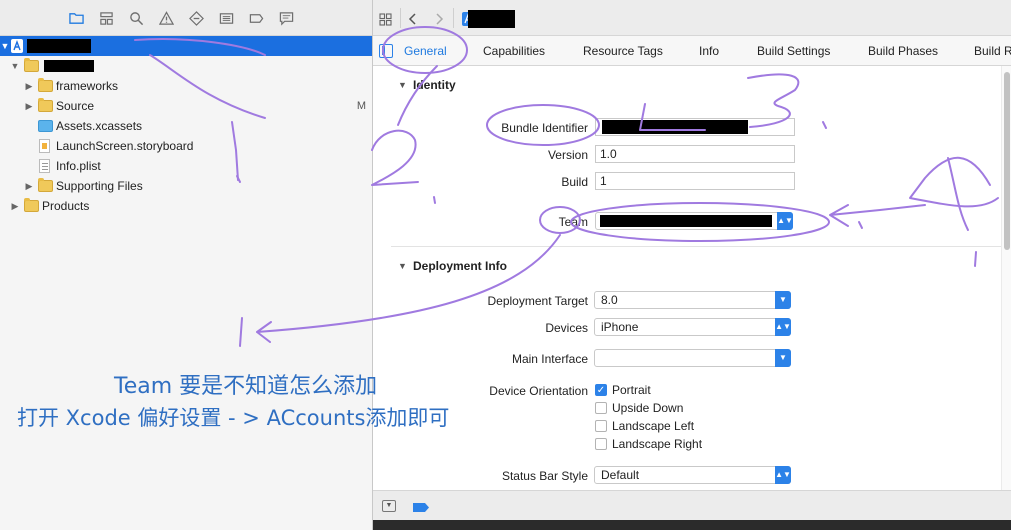 The width and height of the screenshot is (1011, 530). What do you see at coordinates (631, 390) in the screenshot?
I see `portrait-label: Portrait` at bounding box center [631, 390].